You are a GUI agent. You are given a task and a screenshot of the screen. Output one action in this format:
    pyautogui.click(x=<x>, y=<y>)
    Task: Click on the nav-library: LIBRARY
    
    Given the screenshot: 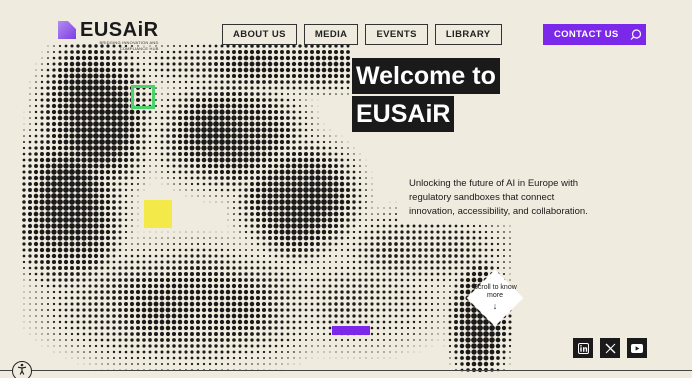 What is the action you would take?
    pyautogui.click(x=468, y=34)
    